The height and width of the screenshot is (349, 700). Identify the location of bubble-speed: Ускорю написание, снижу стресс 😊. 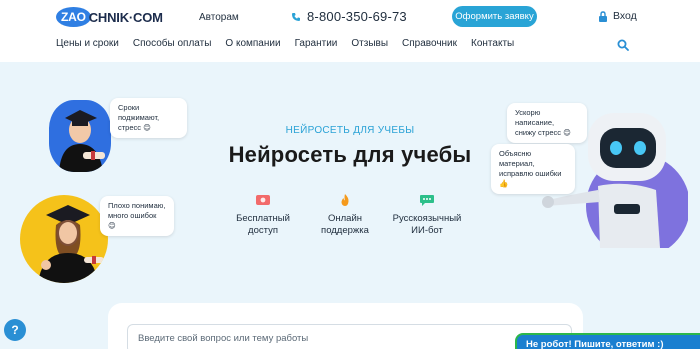
(547, 123).